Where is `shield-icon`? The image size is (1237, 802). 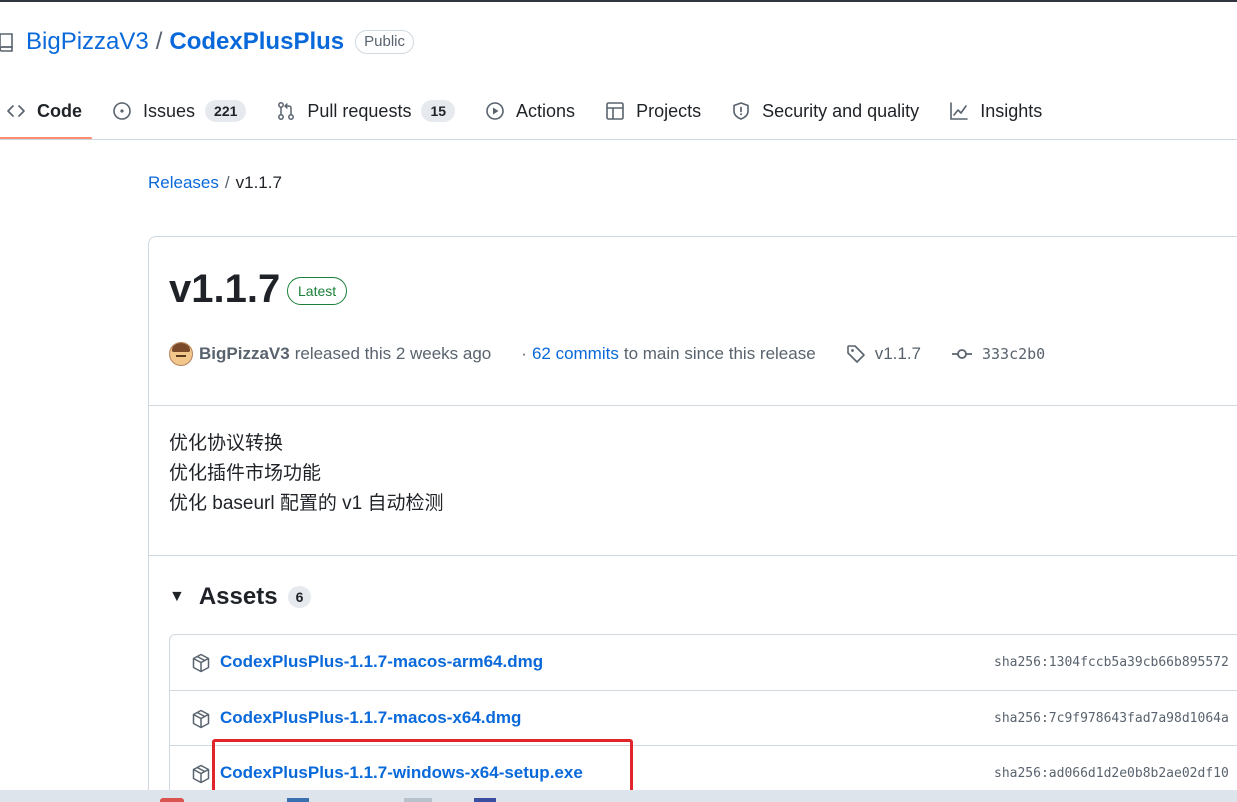
shield-icon is located at coordinates (741, 111).